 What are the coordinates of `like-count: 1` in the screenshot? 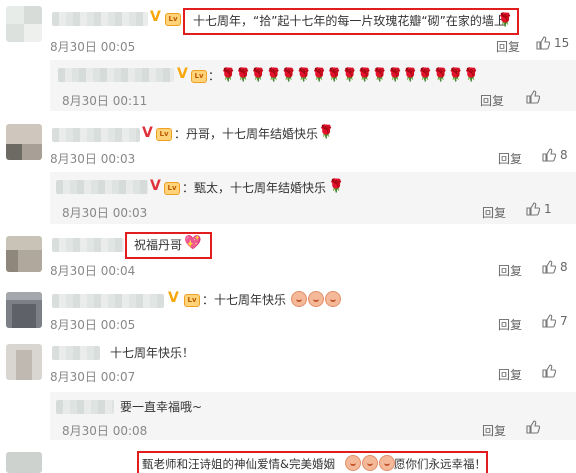 It's located at (548, 209).